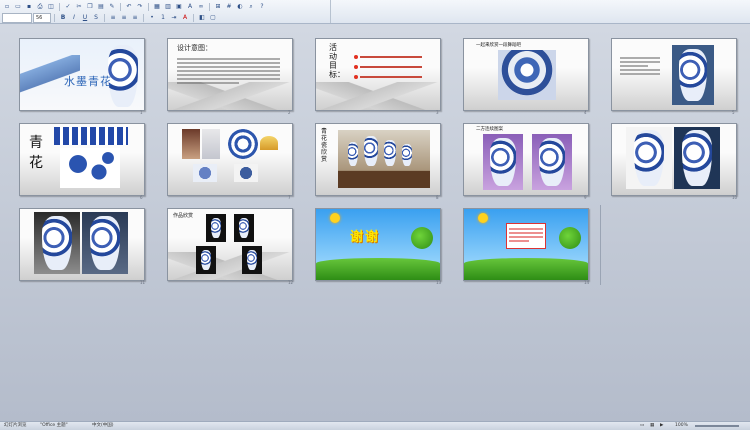 This screenshot has height=430, width=750. Describe the element at coordinates (437, 197) in the screenshot. I see `slide-number: 8` at that location.